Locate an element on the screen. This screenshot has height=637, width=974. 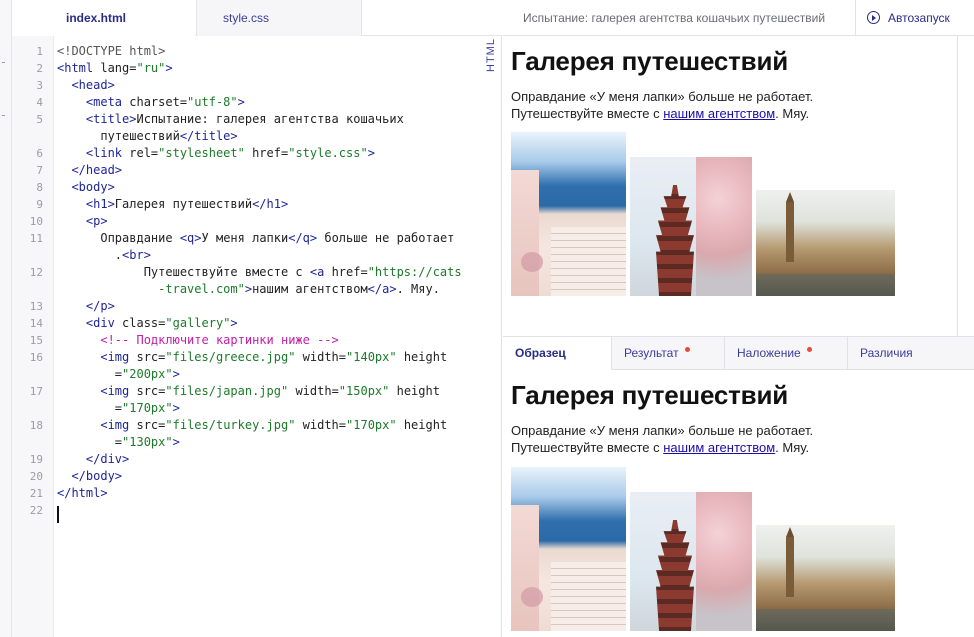
code-line: 19 </div> is located at coordinates (247, 459).